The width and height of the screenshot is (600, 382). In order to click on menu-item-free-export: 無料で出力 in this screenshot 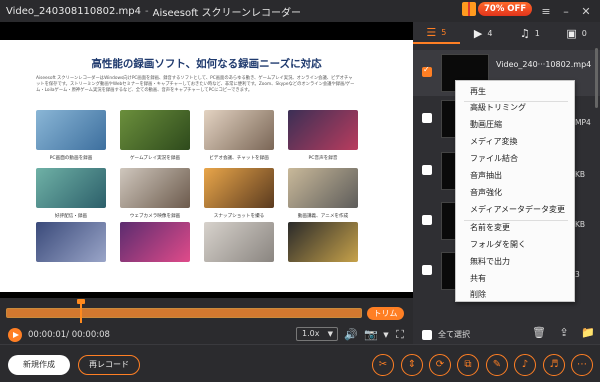, I will do `click(515, 261)`.